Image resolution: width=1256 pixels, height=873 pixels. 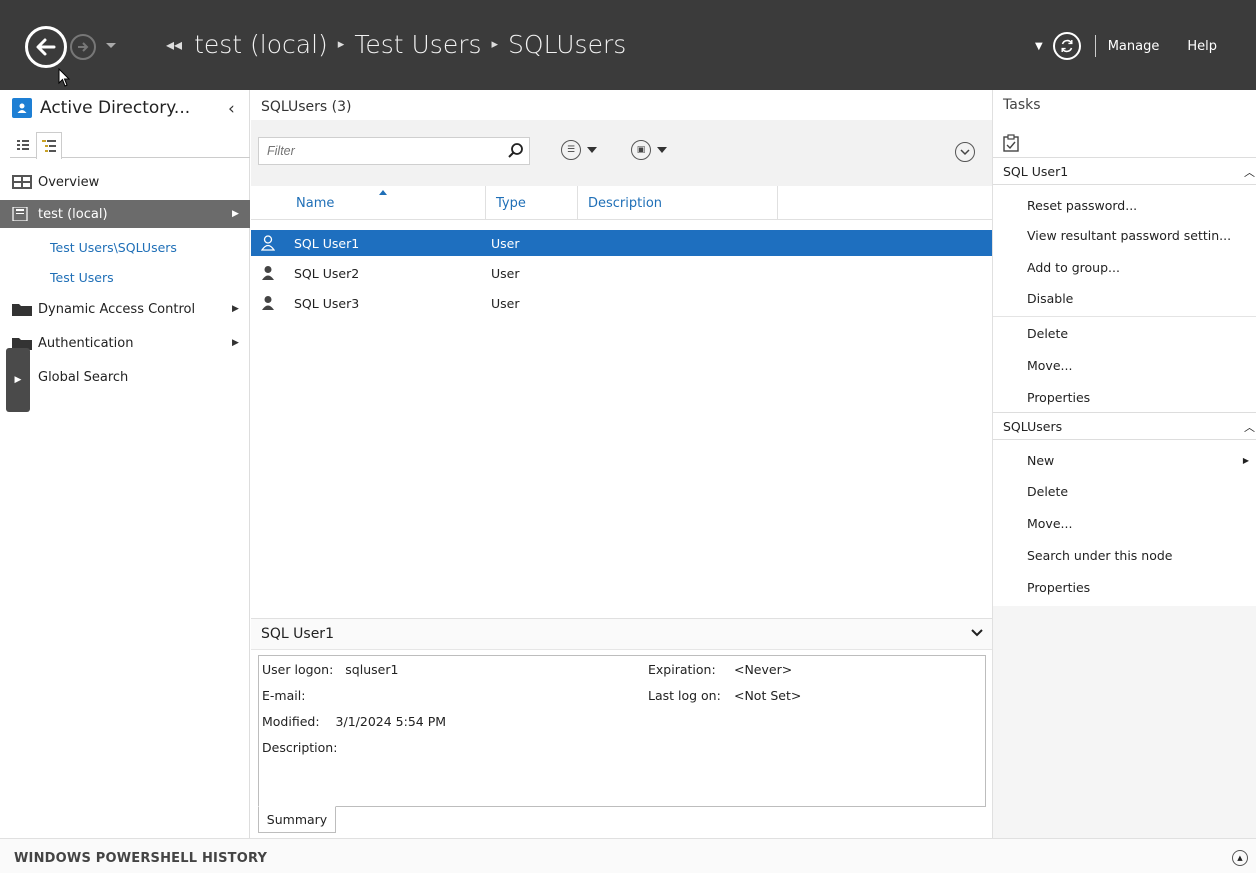 What do you see at coordinates (621, 634) in the screenshot?
I see `details-header: SQL User1` at bounding box center [621, 634].